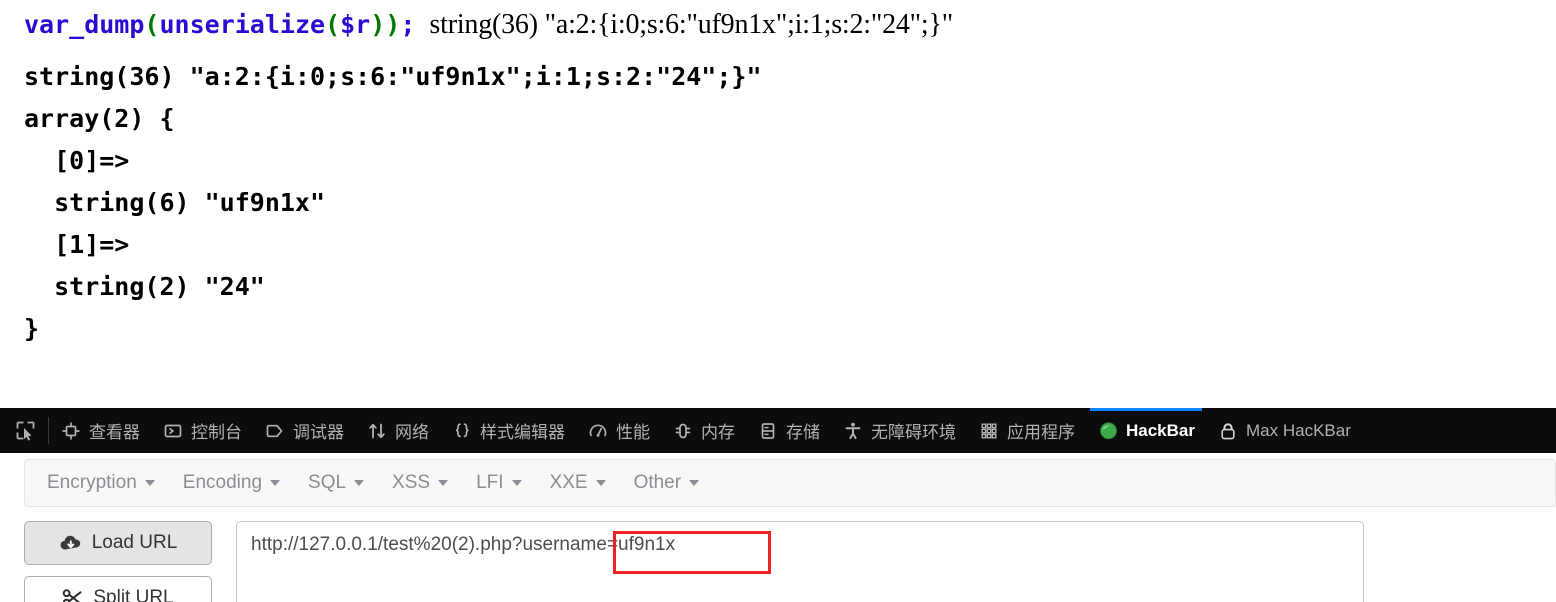  What do you see at coordinates (1160, 430) in the screenshot?
I see `tab-hackbar-label: HackBar` at bounding box center [1160, 430].